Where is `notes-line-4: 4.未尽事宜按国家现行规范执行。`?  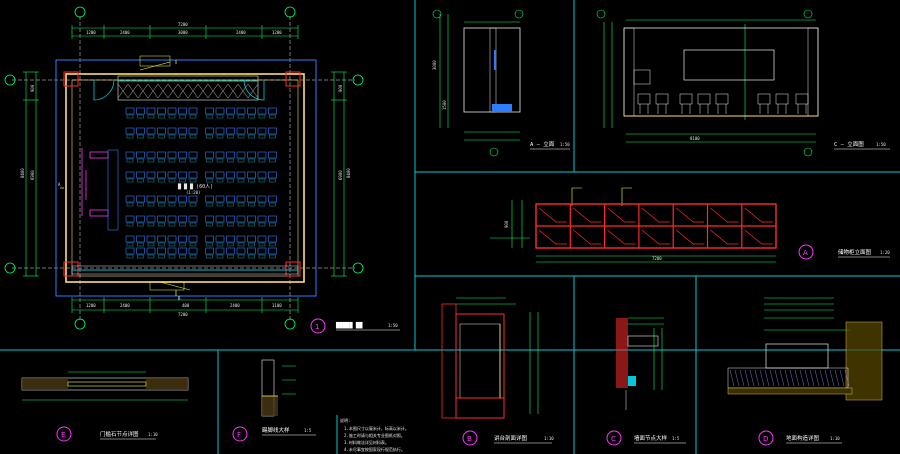 notes-line-4: 4.未尽事宜按国家现行规范执行。 is located at coordinates (374, 449).